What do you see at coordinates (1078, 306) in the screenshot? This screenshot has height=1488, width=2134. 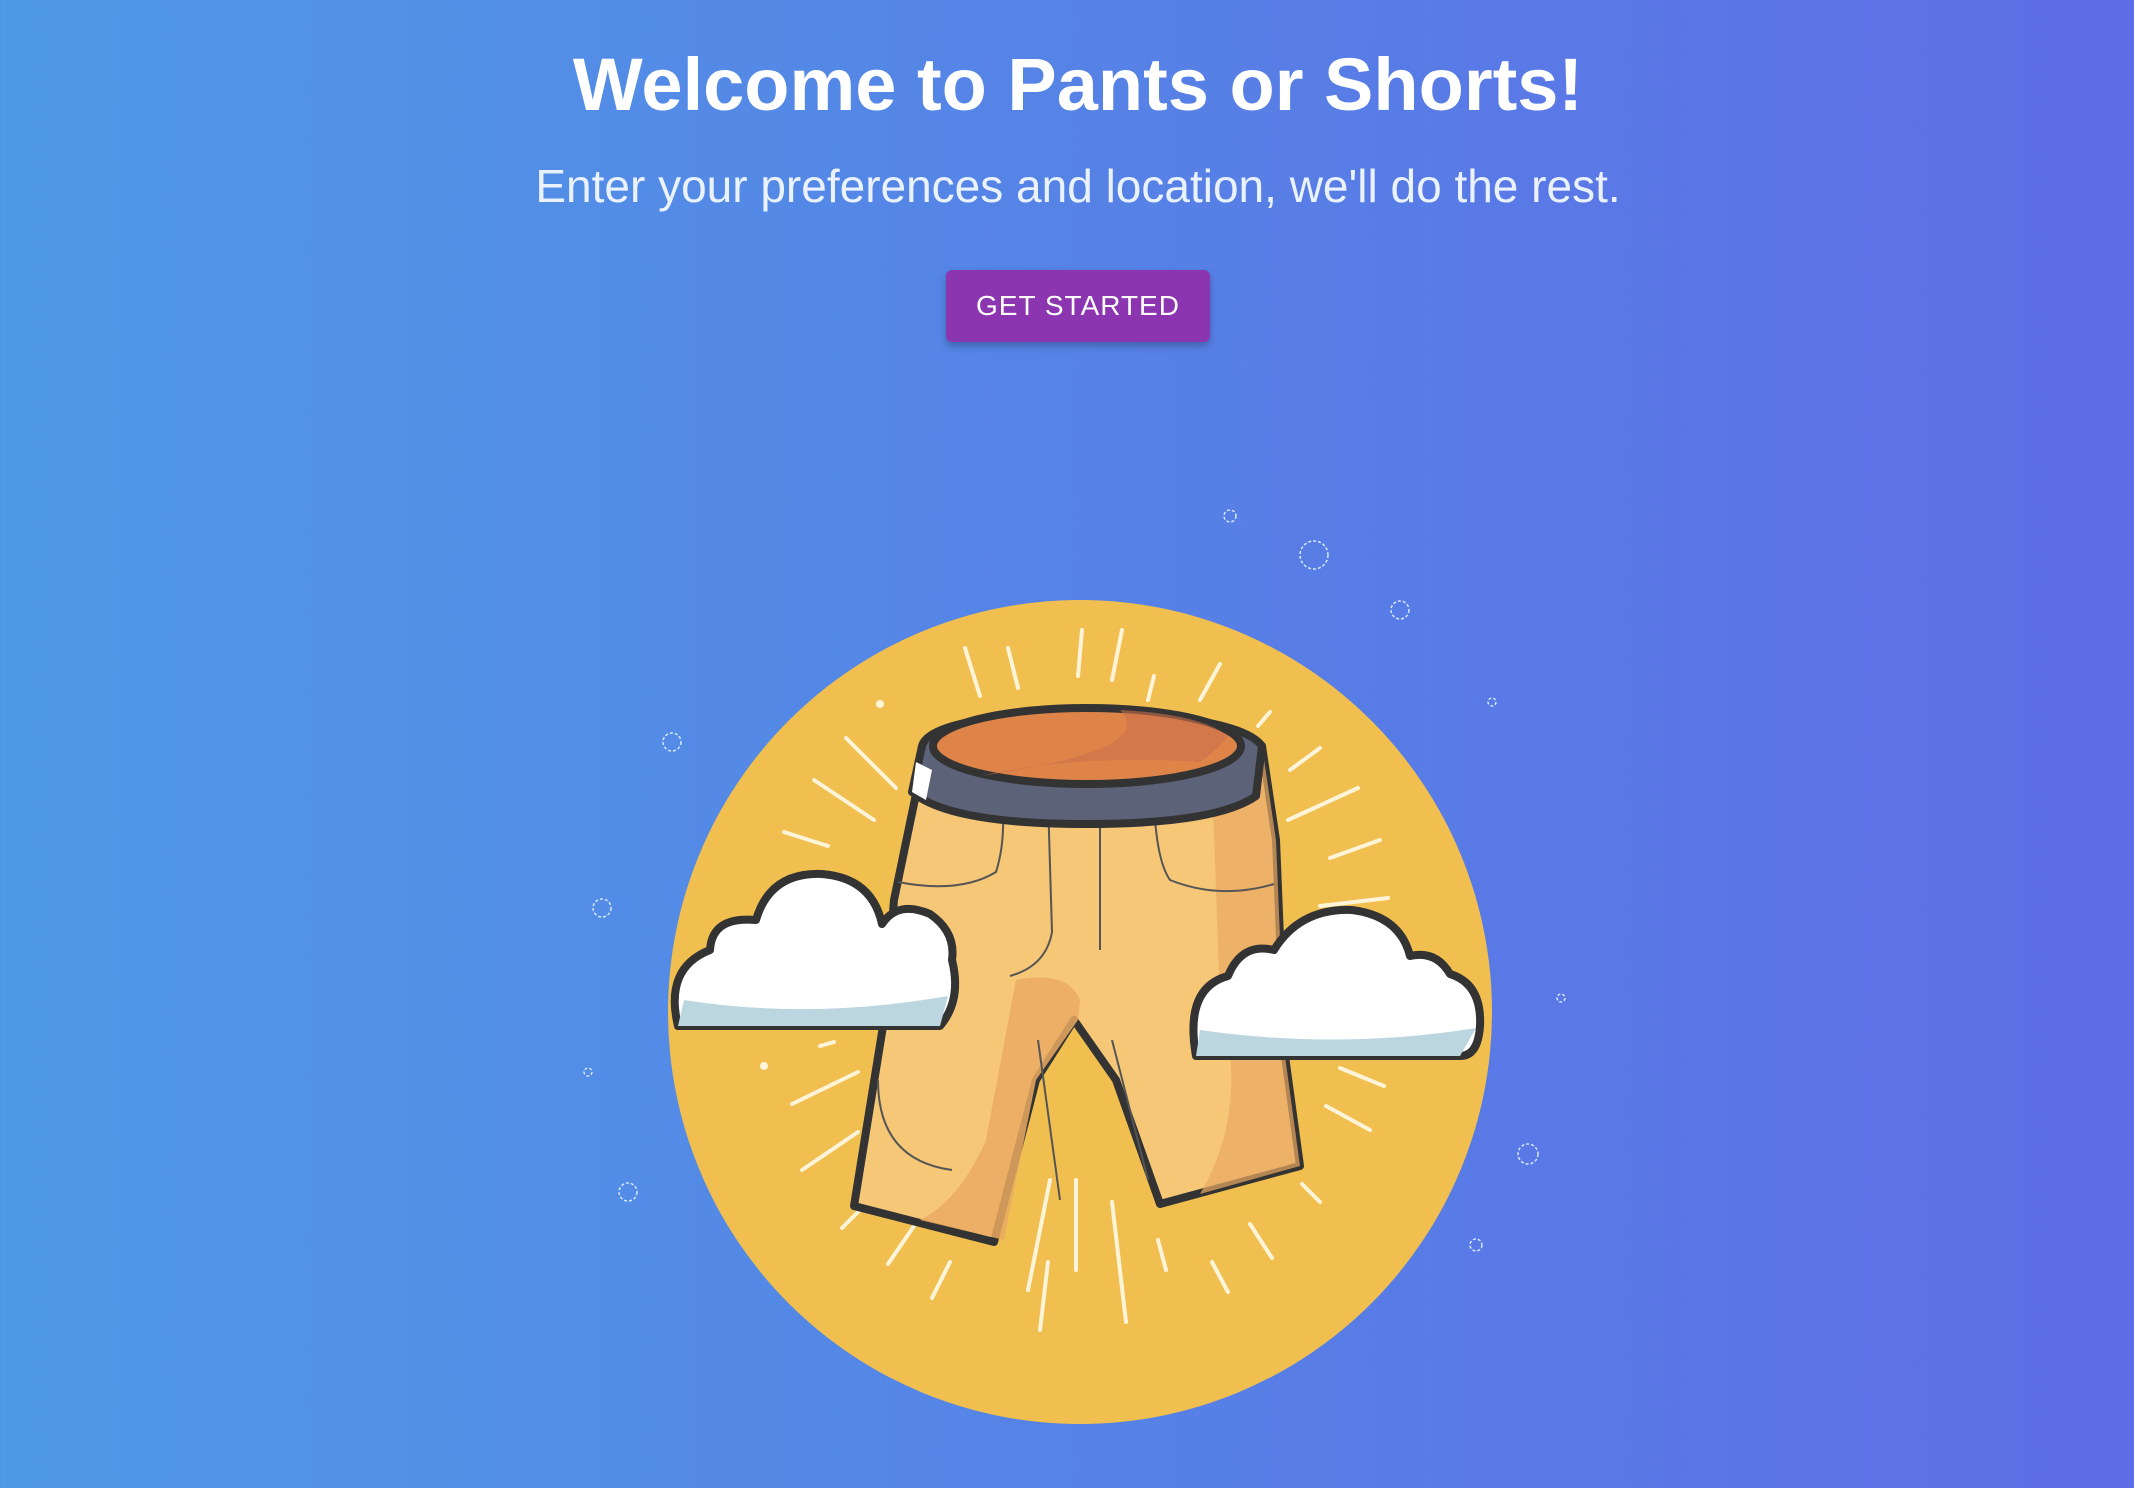 I see `get-started-button: GET STARTED` at bounding box center [1078, 306].